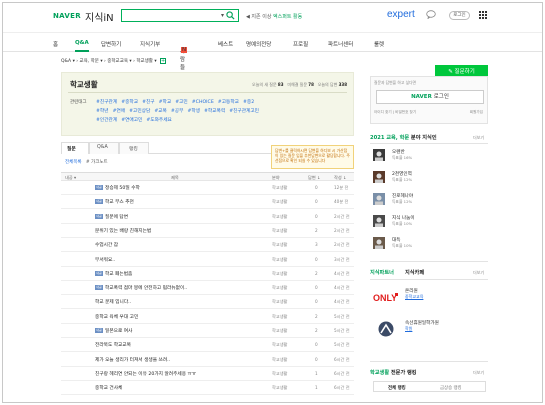  What do you see at coordinates (150, 44) in the screenshot?
I see `nav-donate: 지식기부` at bounding box center [150, 44].